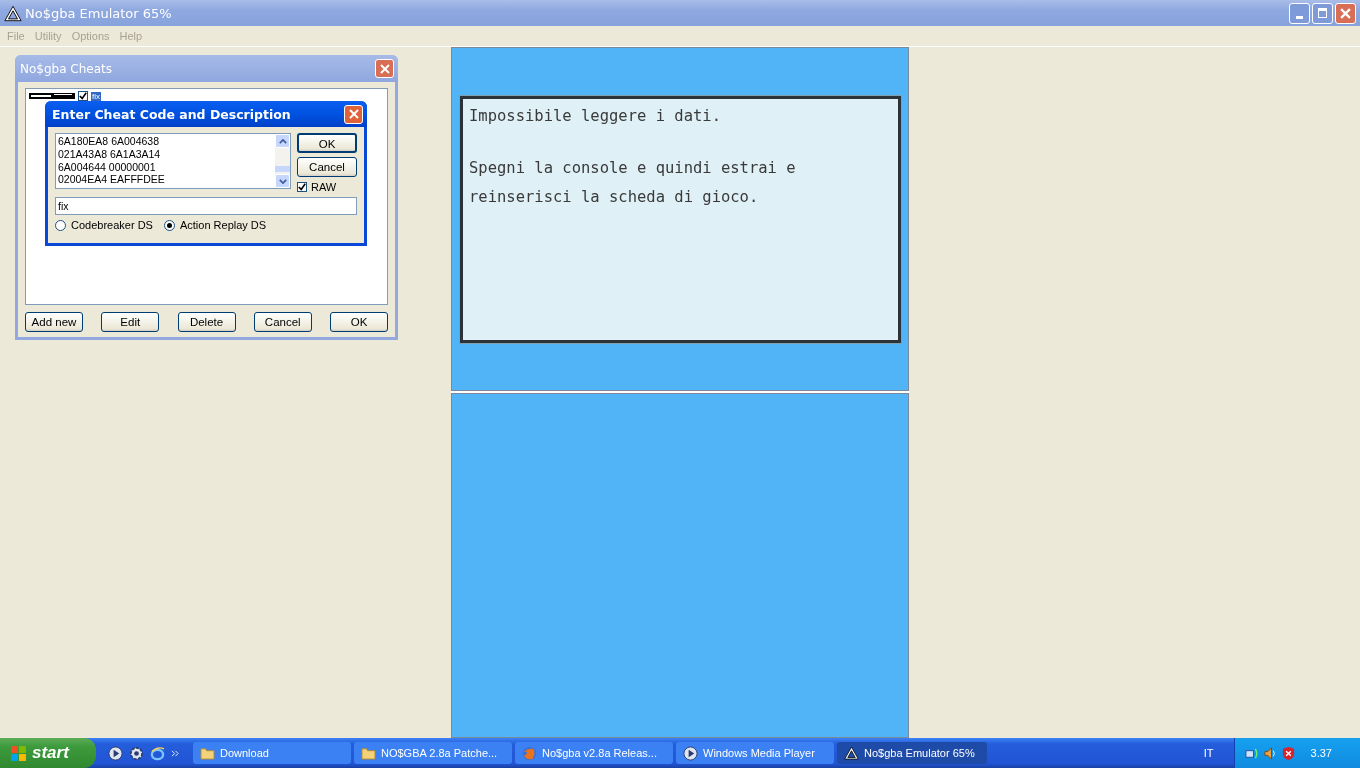 The image size is (1360, 768). I want to click on code-line: 02004EA4 EAFFFDEE, so click(112, 180).